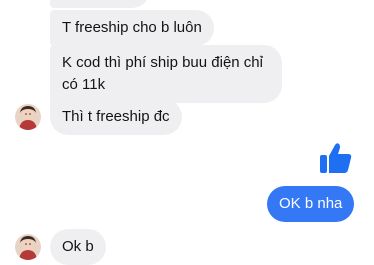  Describe the element at coordinates (162, 73) in the screenshot. I see `message-text: K cod thì phí ship buu điện chỉ có 11k` at that location.